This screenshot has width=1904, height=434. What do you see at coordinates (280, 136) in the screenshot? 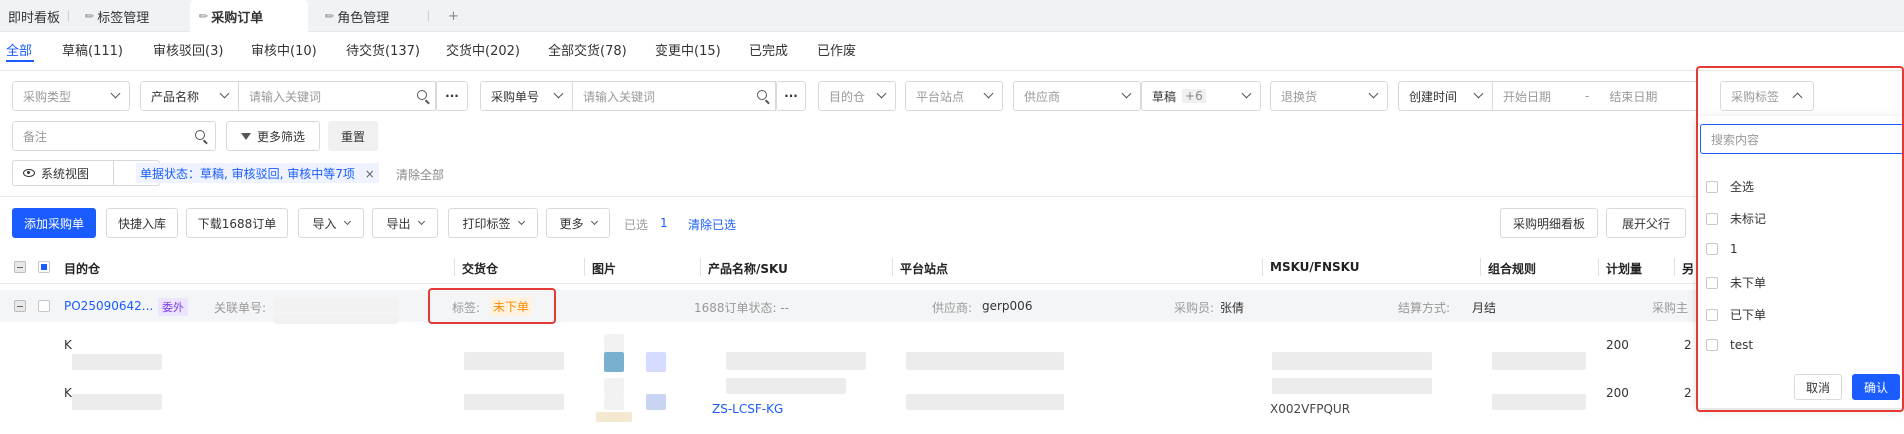
I see `more-filters-label: 更多筛选` at bounding box center [280, 136].